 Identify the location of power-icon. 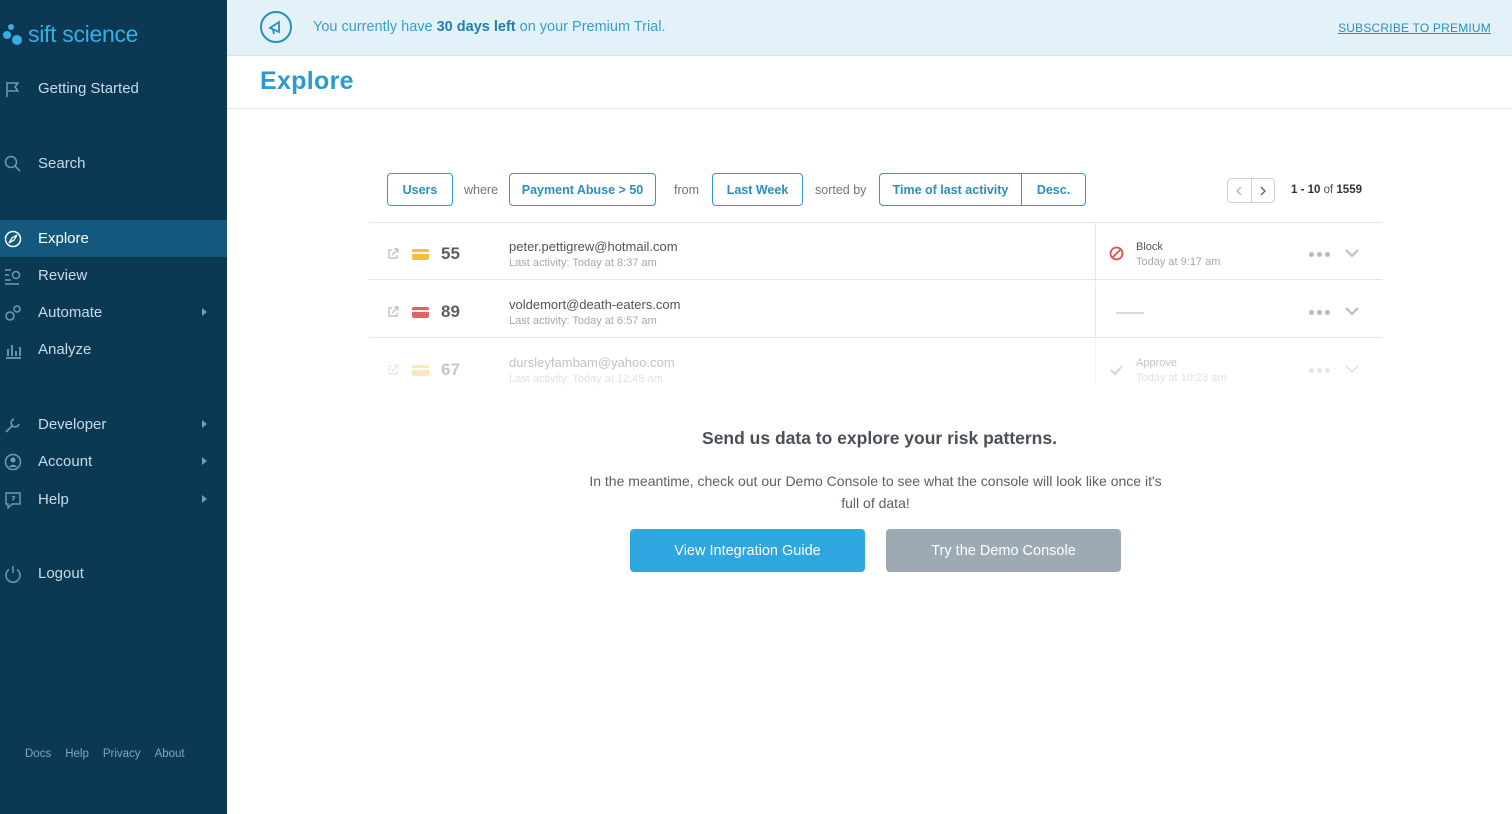
(13, 574).